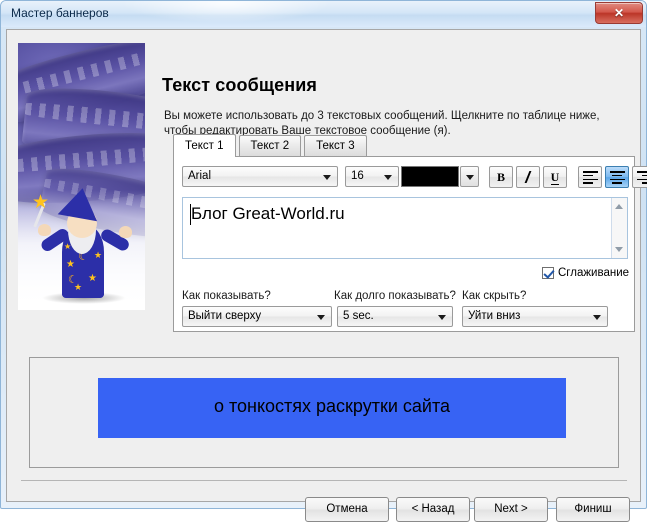  I want to click on align-right-button, so click(639, 177).